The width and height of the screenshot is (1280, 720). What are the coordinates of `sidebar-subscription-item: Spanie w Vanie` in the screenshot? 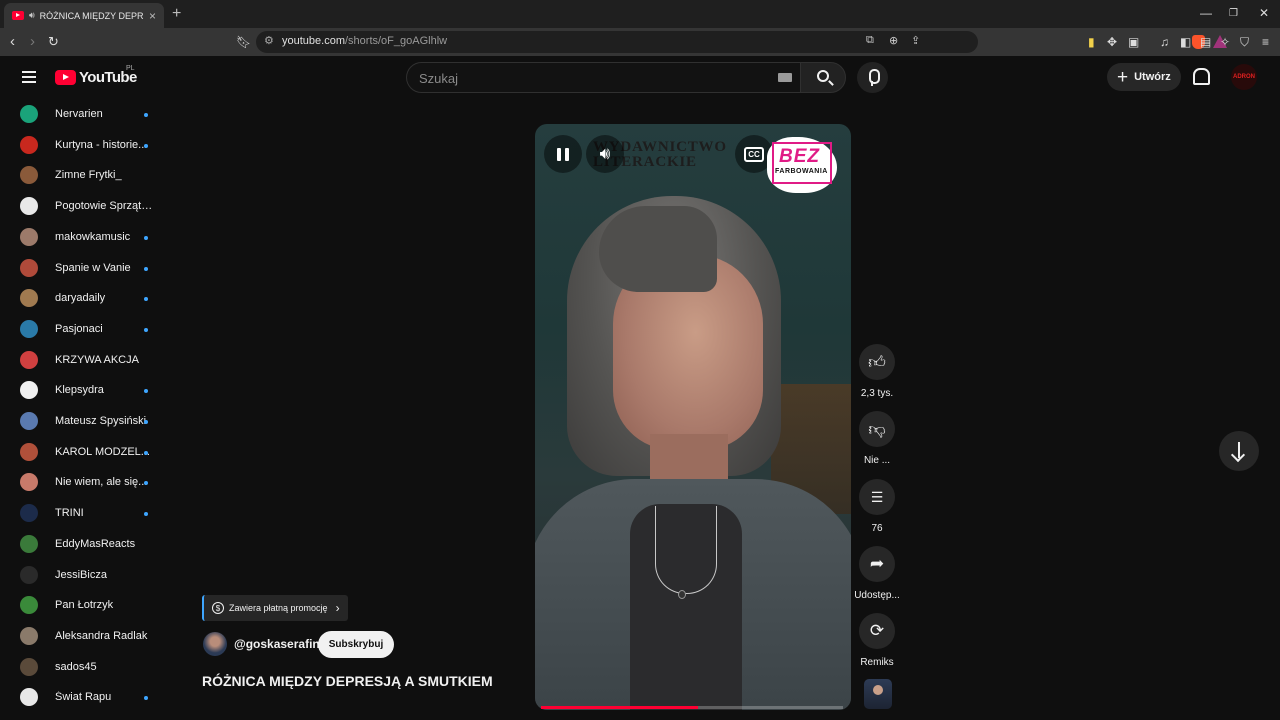 It's located at (84, 268).